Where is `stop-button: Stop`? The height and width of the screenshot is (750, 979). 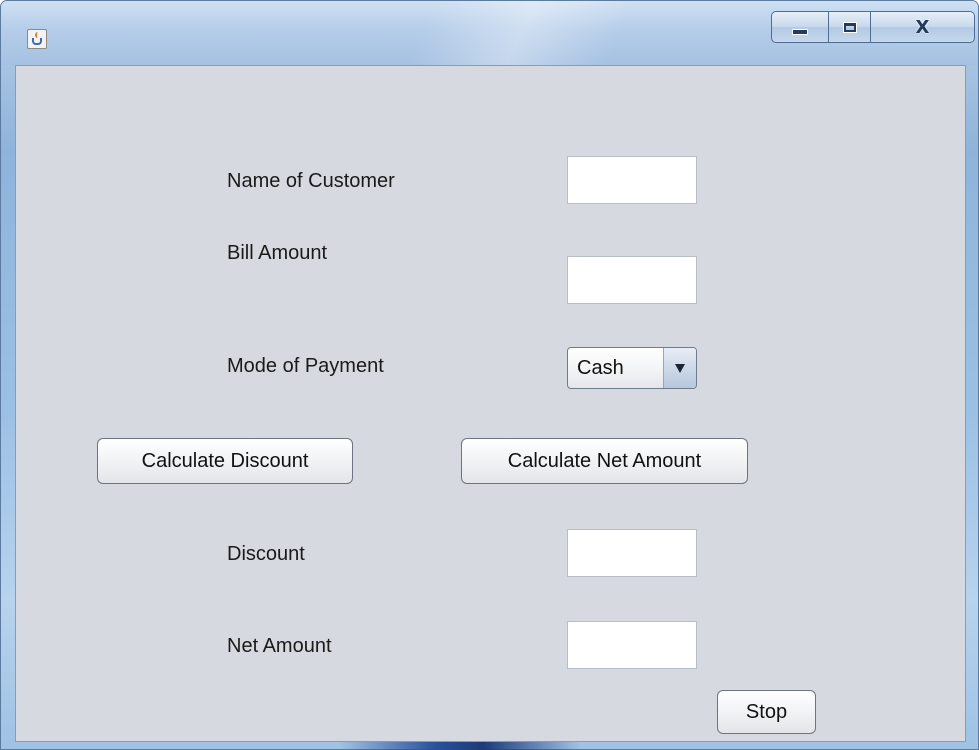
stop-button: Stop is located at coordinates (766, 712).